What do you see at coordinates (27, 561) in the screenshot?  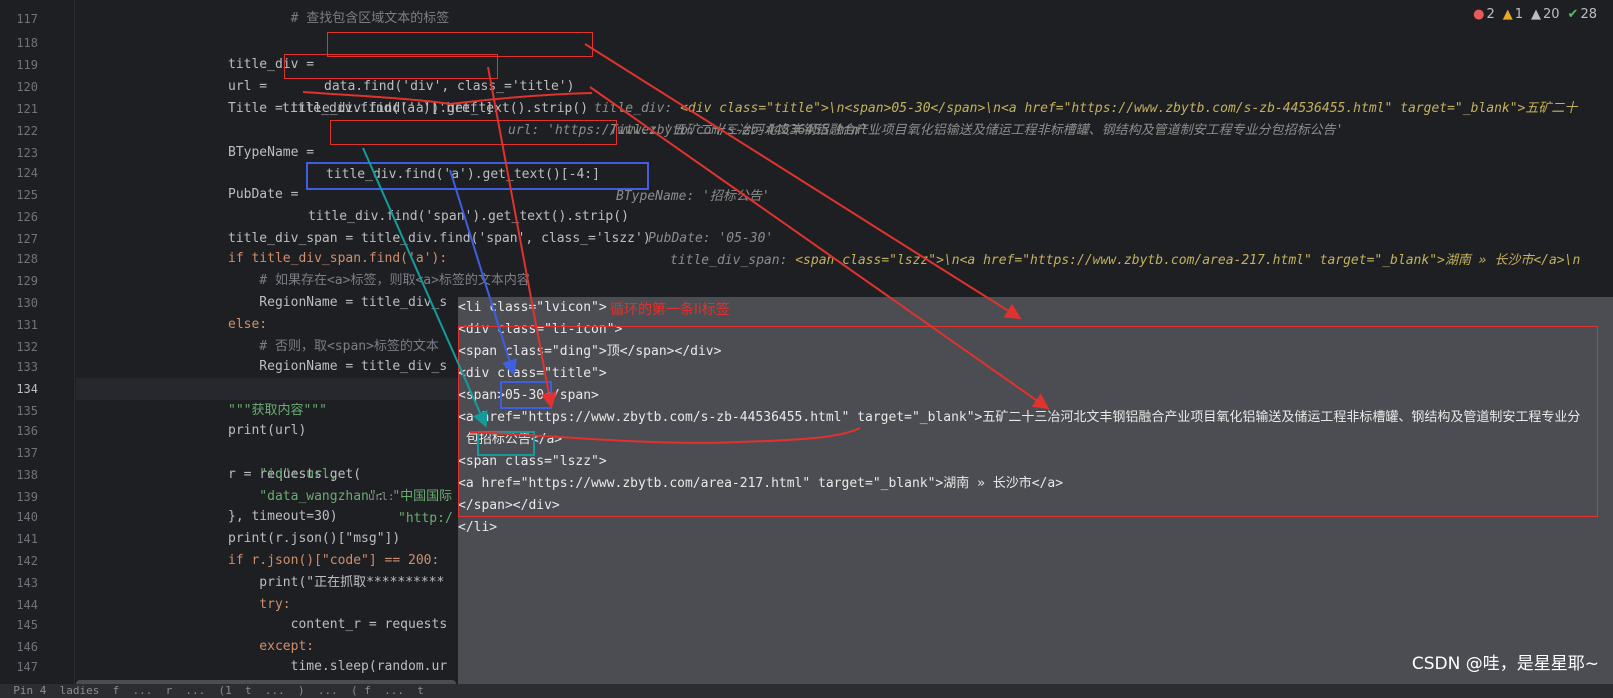 I see `line-number: 142` at bounding box center [27, 561].